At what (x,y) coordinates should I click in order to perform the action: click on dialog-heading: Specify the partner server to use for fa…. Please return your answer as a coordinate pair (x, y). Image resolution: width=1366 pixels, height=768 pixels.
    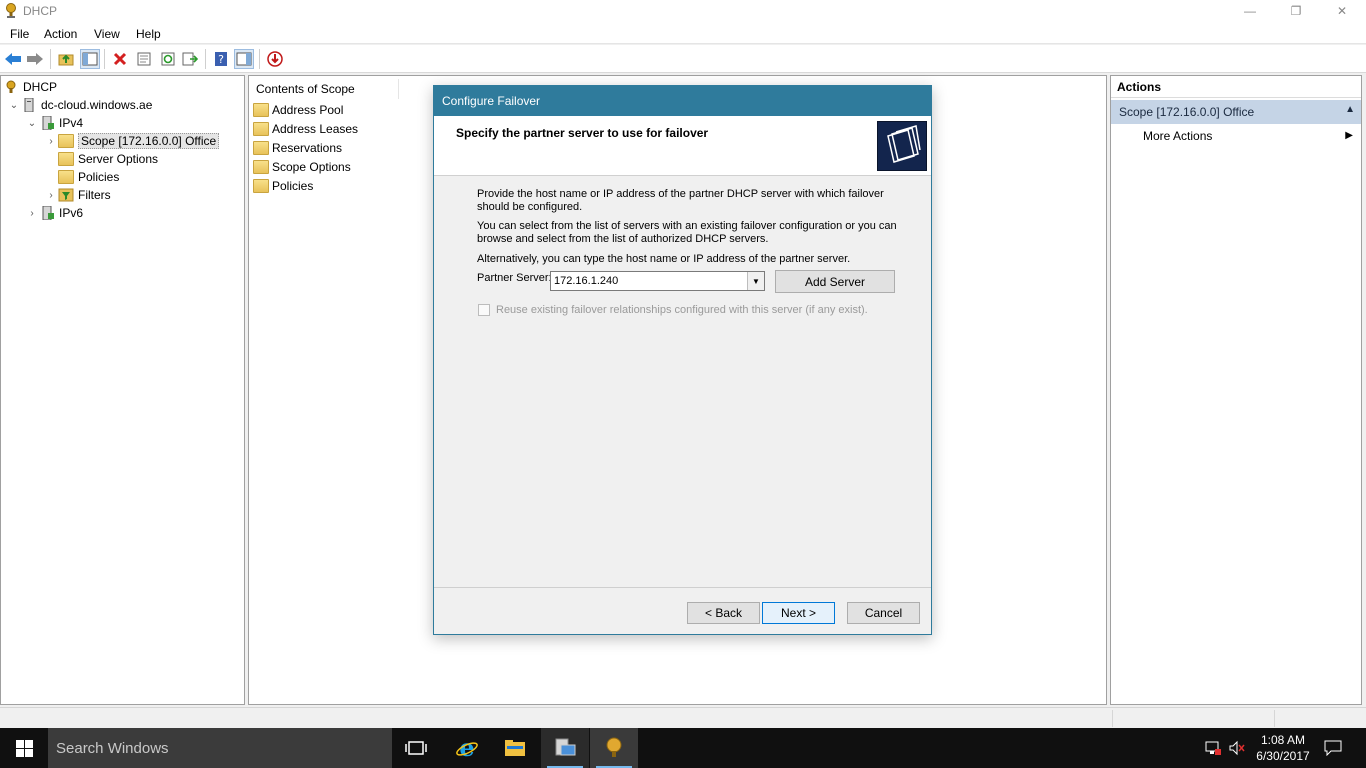
    Looking at the image, I should click on (582, 133).